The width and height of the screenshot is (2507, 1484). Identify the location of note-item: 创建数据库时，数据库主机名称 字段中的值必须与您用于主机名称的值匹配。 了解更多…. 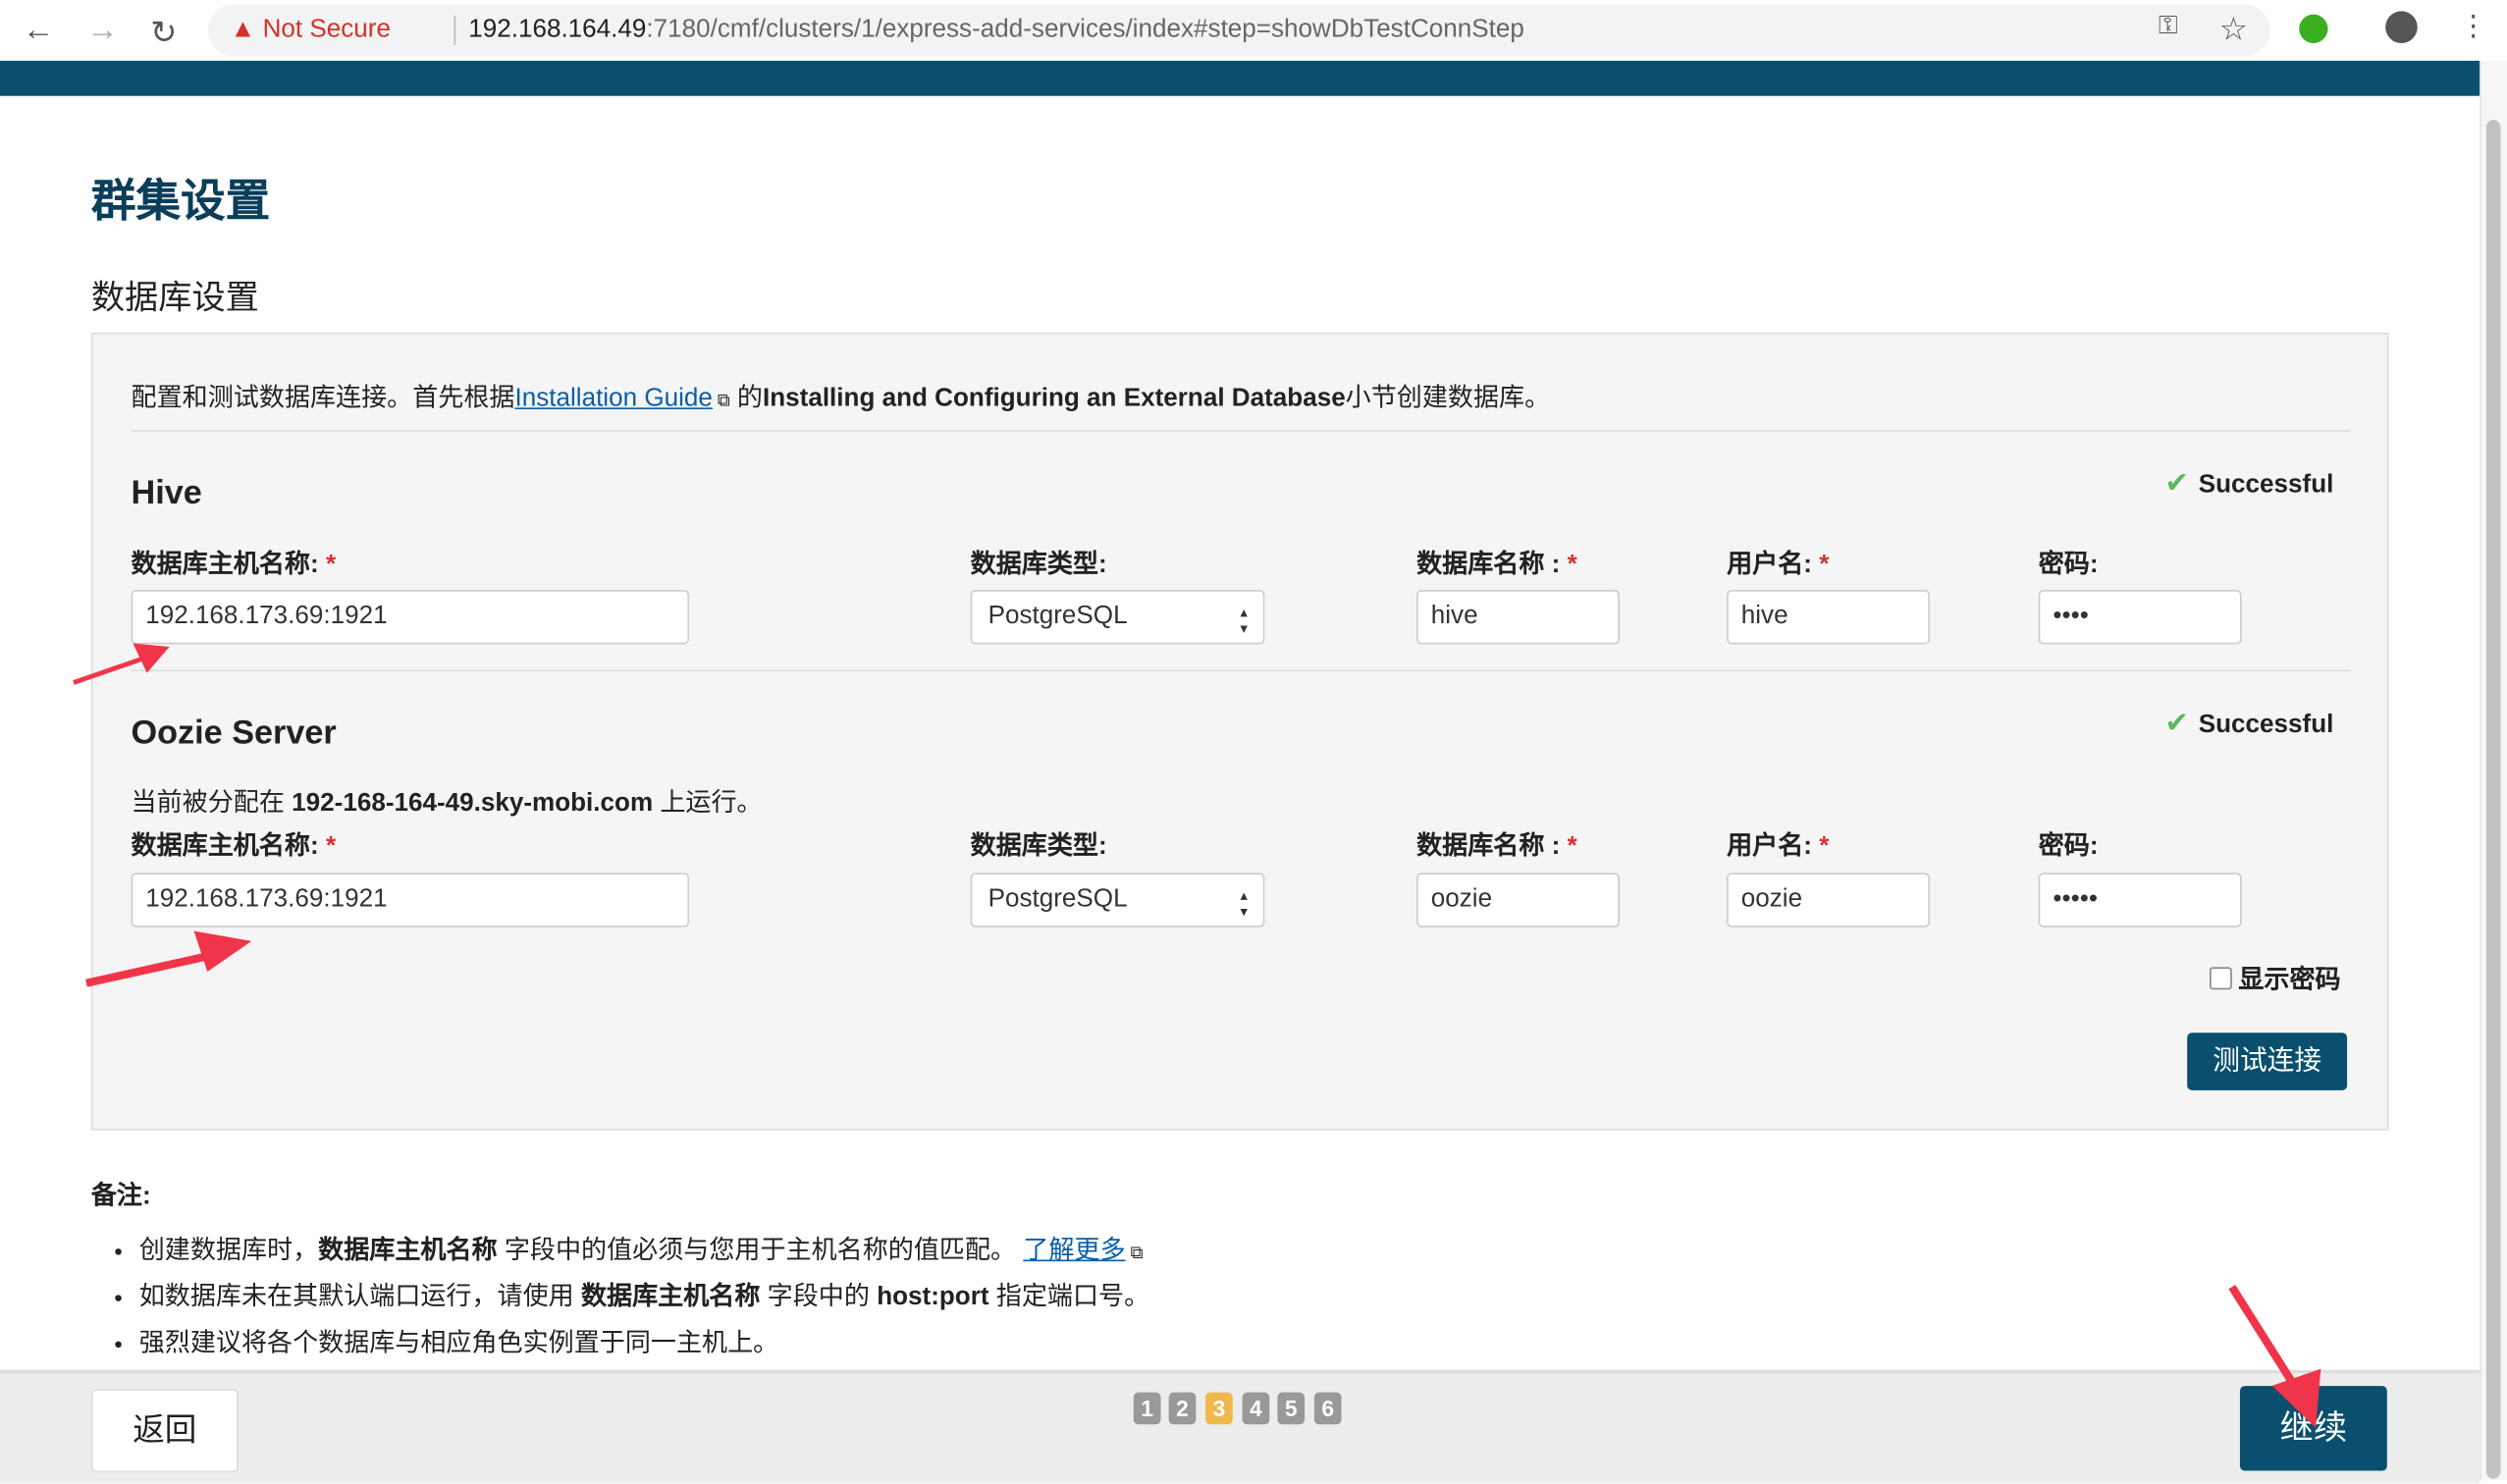
(644, 1247).